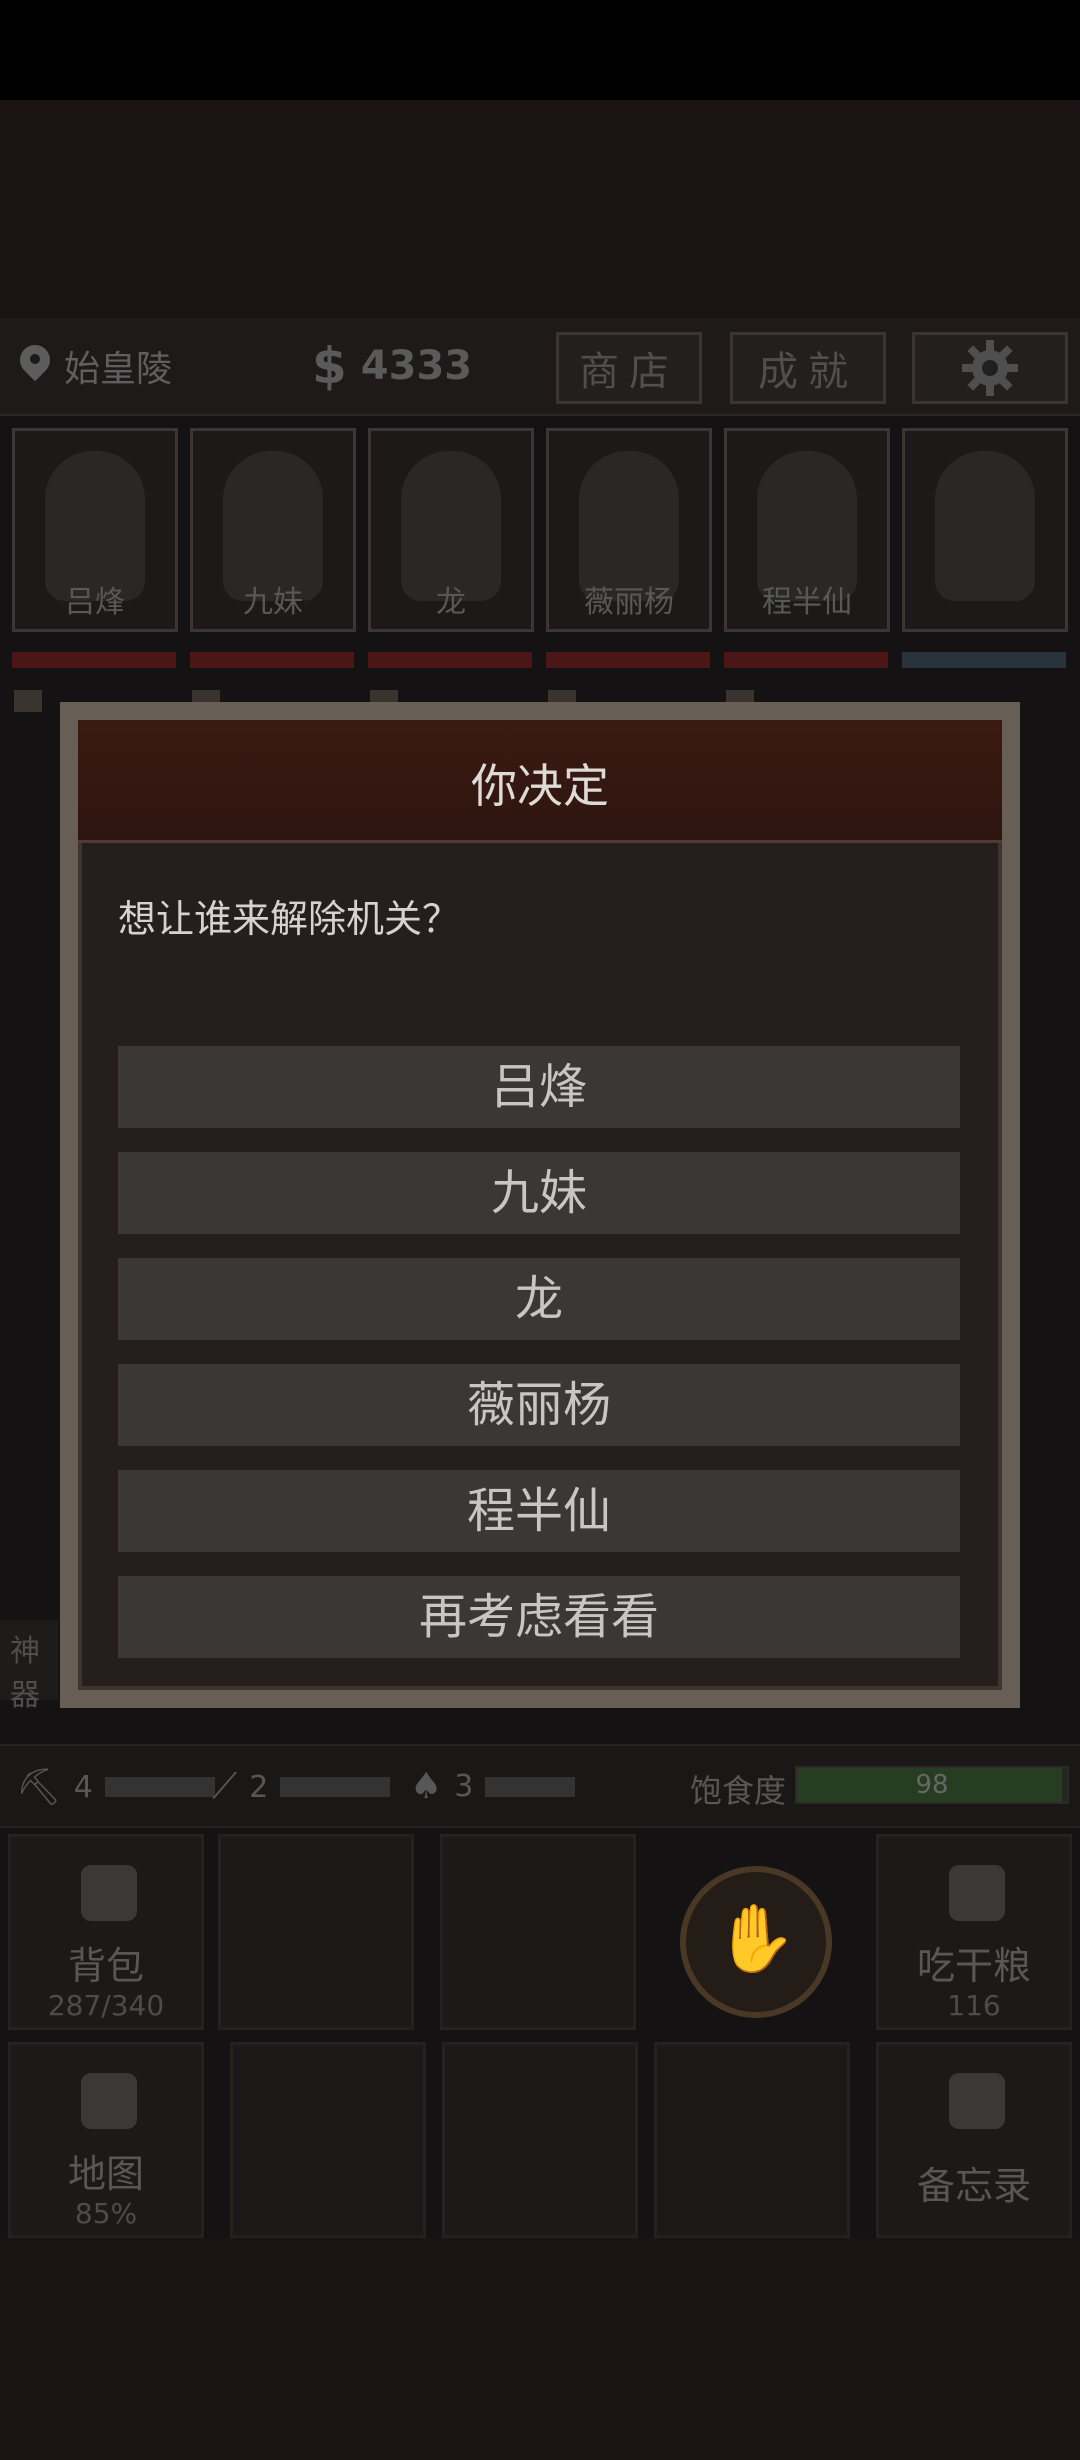 This screenshot has height=2460, width=1080. I want to click on hunger-bar: 98, so click(932, 1785).